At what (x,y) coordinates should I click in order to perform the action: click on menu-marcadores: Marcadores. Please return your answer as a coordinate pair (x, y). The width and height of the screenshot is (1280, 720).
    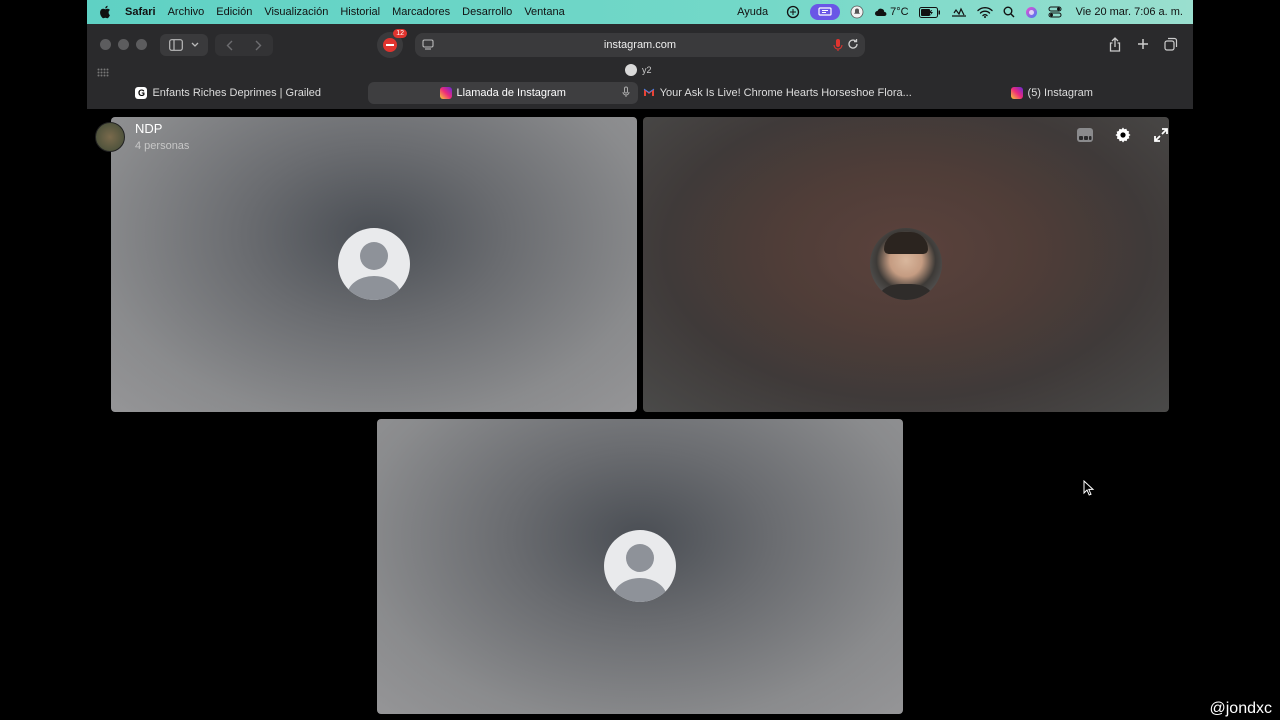
    Looking at the image, I should click on (421, 12).